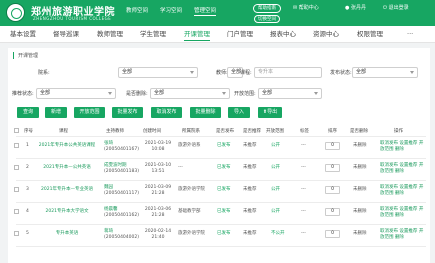 The width and height of the screenshot is (435, 263). Describe the element at coordinates (89, 112) in the screenshot. I see `open-range-button: 开放范围` at that location.